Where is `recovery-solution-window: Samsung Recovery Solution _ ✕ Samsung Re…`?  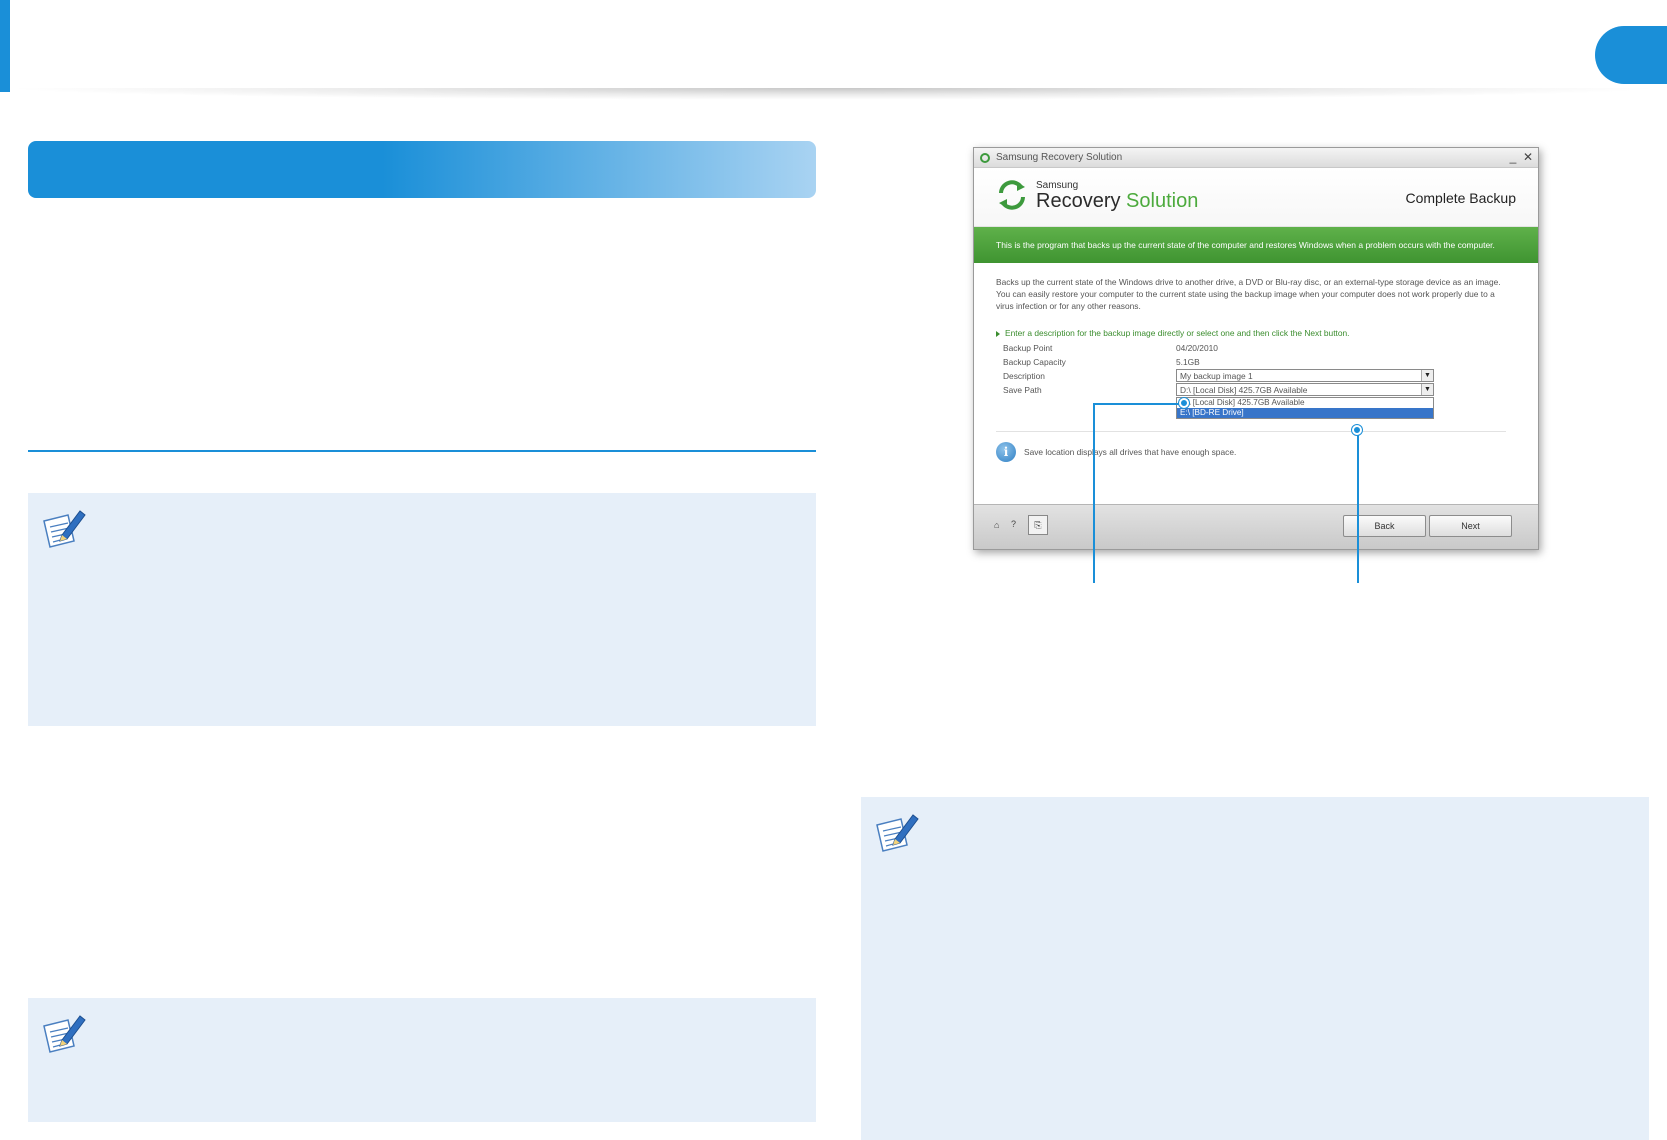 recovery-solution-window: Samsung Recovery Solution _ ✕ Samsung Re… is located at coordinates (1256, 348).